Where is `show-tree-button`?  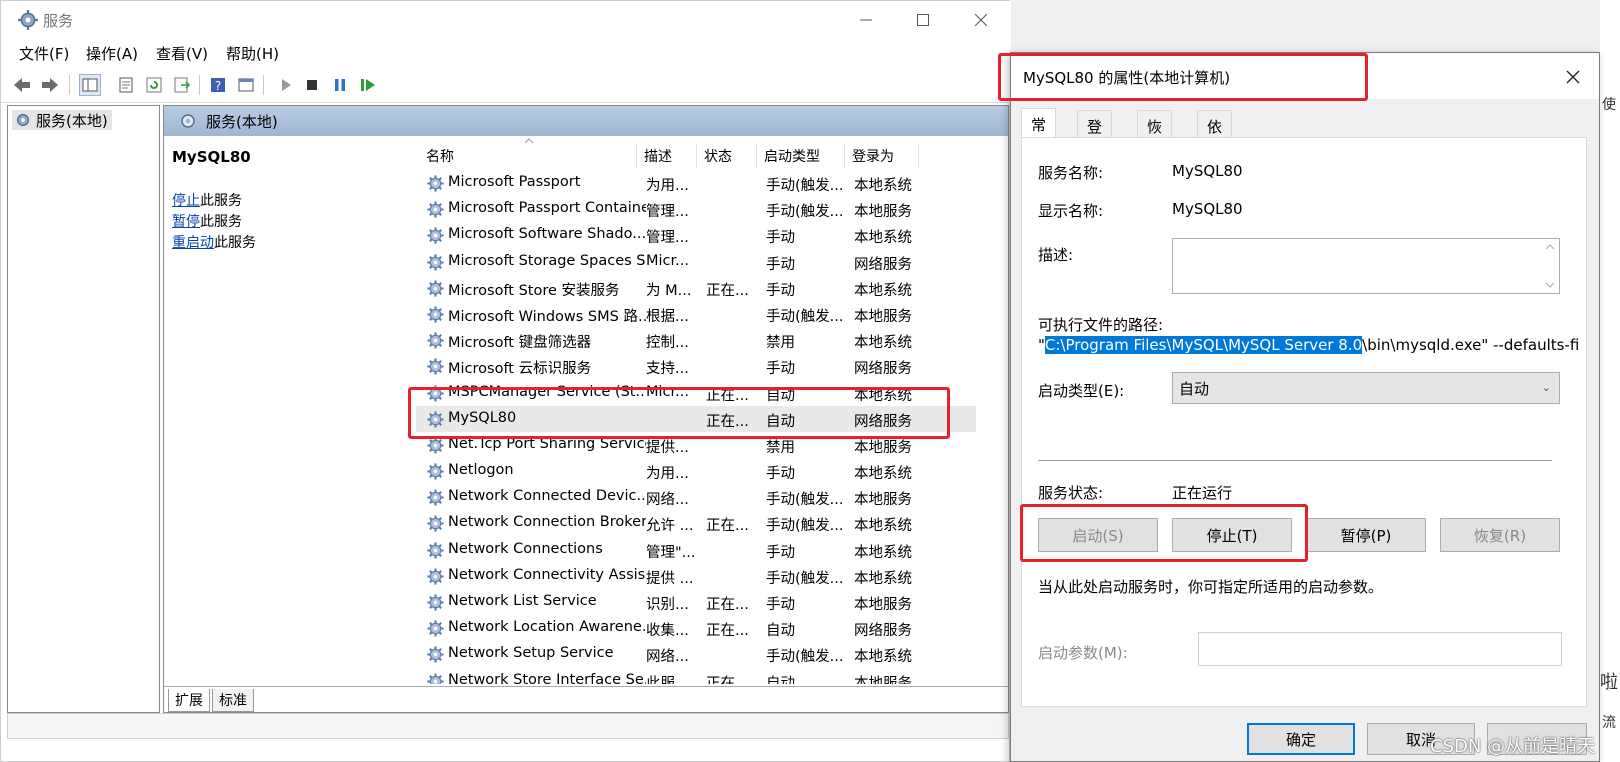 show-tree-button is located at coordinates (90, 85).